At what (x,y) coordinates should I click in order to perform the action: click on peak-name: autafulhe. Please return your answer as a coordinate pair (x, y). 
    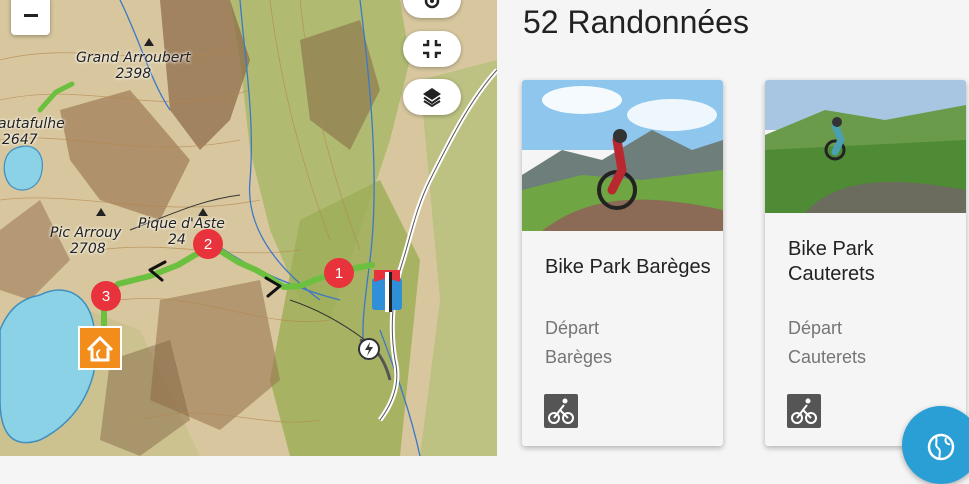
    Looking at the image, I should click on (32, 124).